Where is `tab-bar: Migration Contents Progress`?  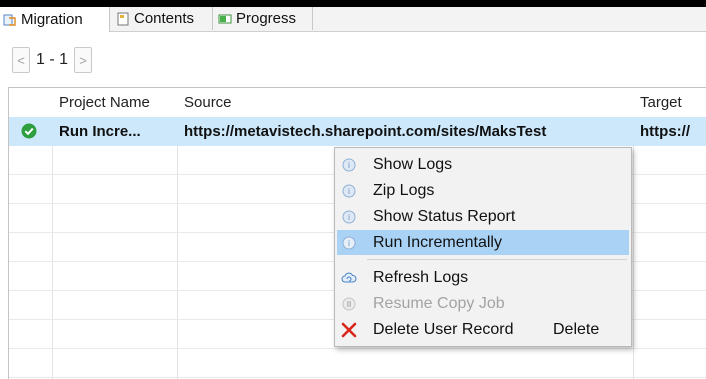
tab-bar: Migration Contents Progress is located at coordinates (353, 19).